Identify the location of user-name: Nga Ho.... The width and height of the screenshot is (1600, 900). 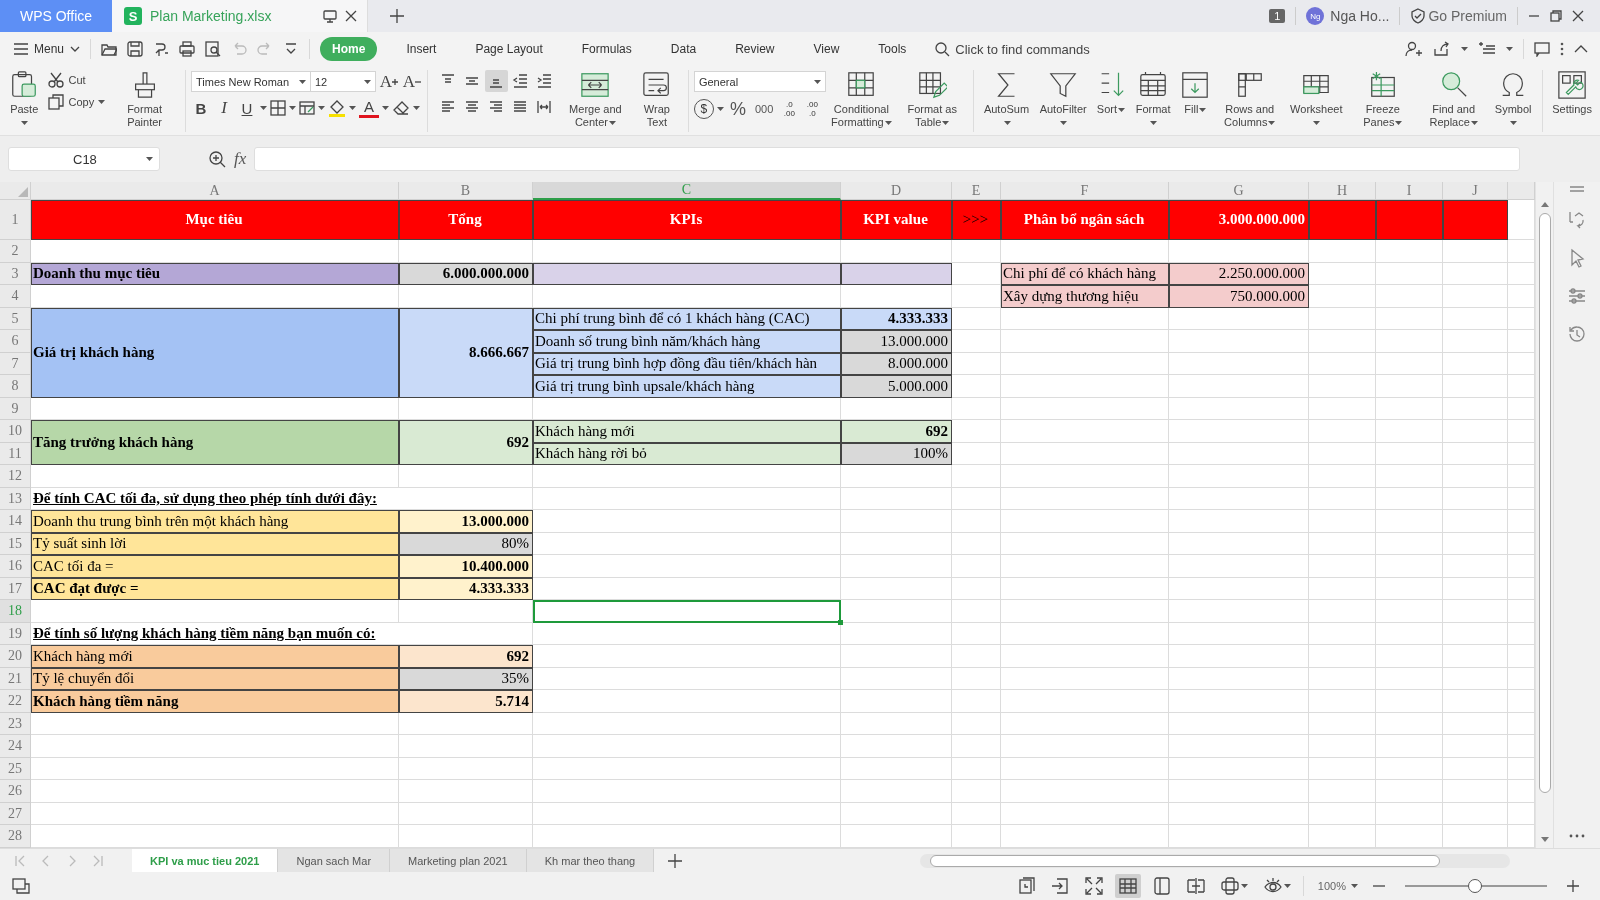
(1360, 16).